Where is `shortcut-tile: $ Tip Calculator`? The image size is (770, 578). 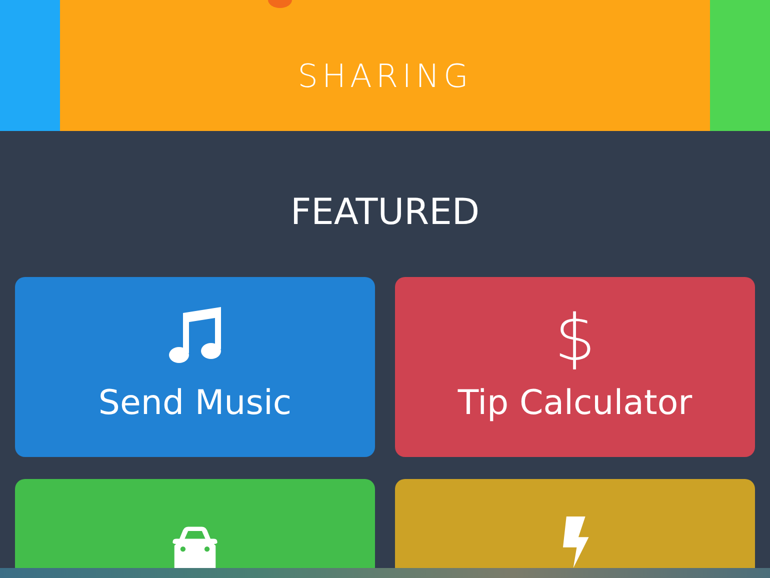
shortcut-tile: $ Tip Calculator is located at coordinates (575, 367).